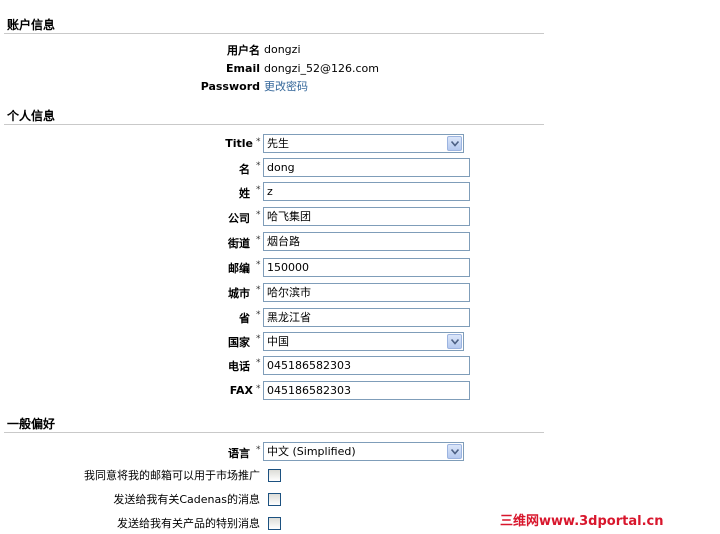 The image size is (720, 534). I want to click on province-input: 黑龙江省, so click(366, 317).